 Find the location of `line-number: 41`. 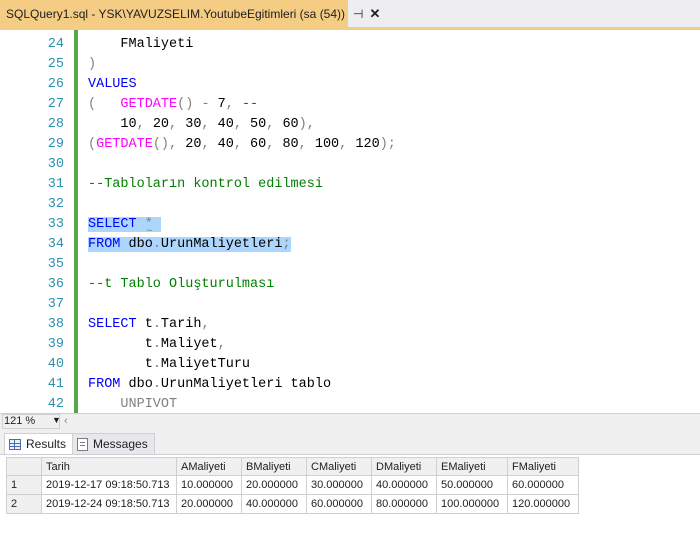

line-number: 41 is located at coordinates (55, 384).